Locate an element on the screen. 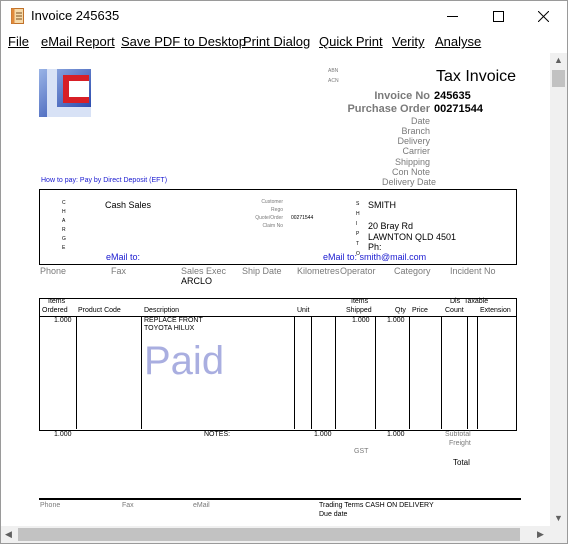  dis-header-top: Dis is located at coordinates (455, 301).